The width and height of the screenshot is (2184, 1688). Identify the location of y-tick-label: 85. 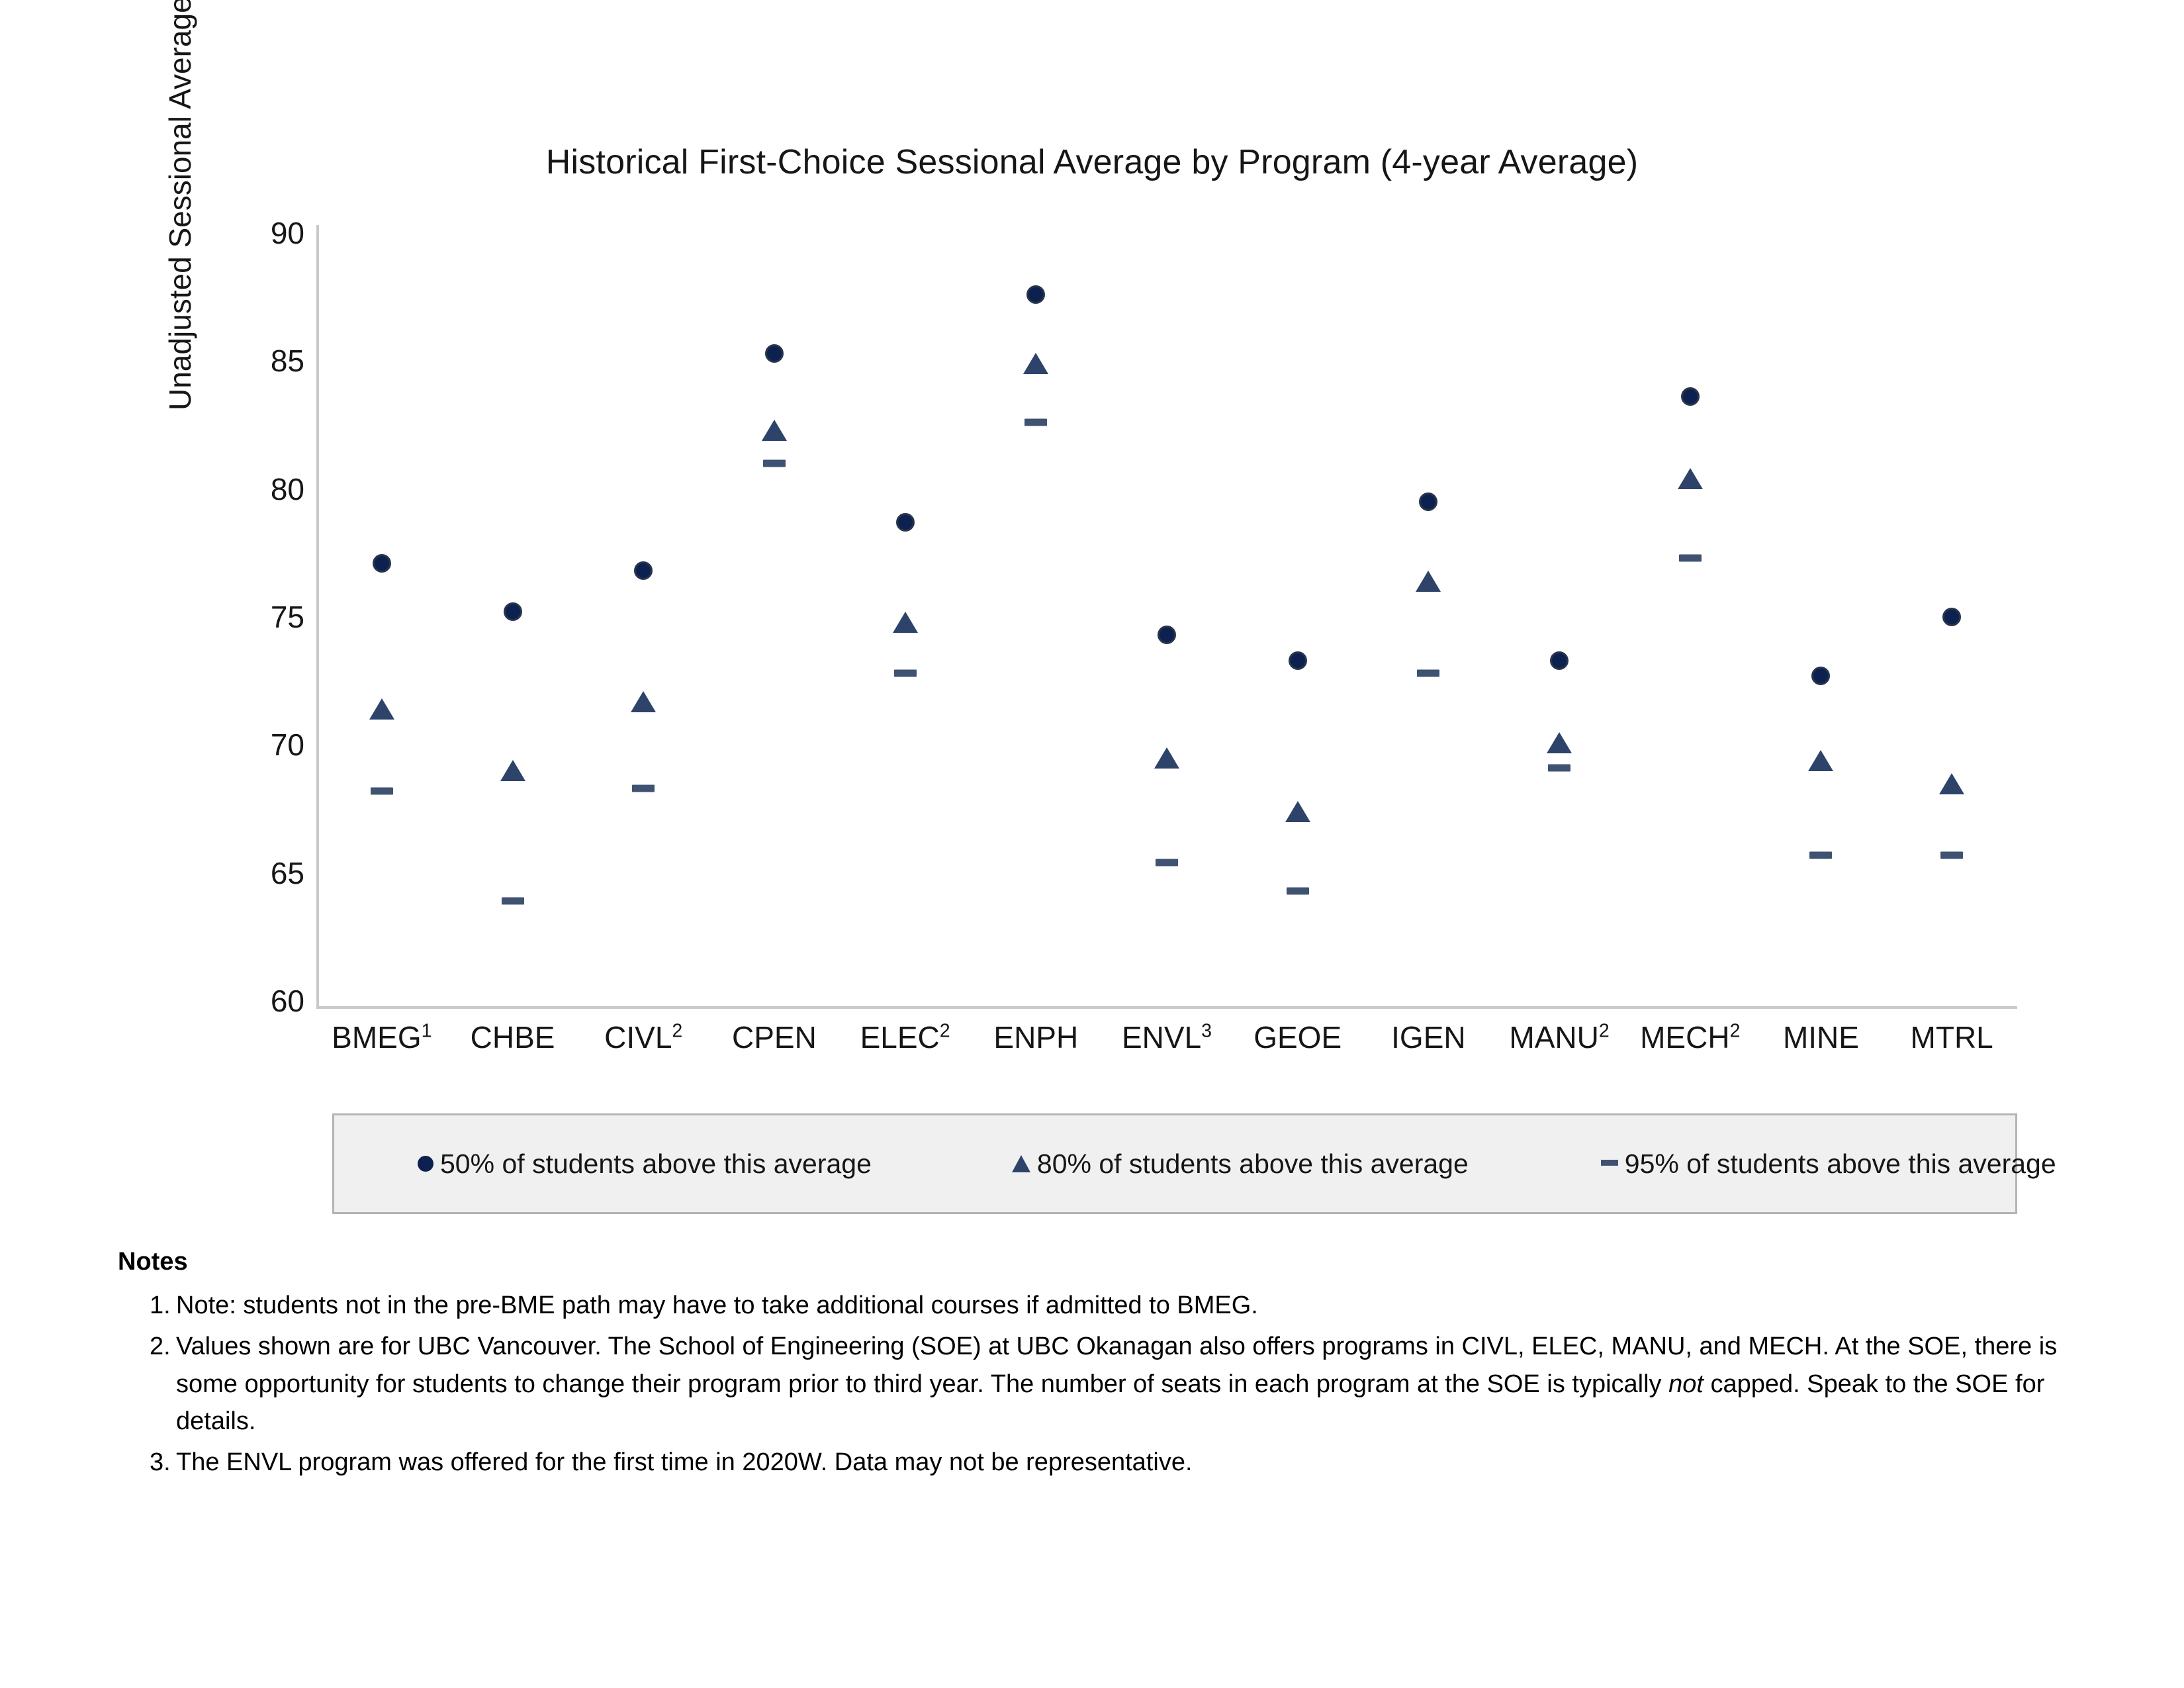
(287, 361).